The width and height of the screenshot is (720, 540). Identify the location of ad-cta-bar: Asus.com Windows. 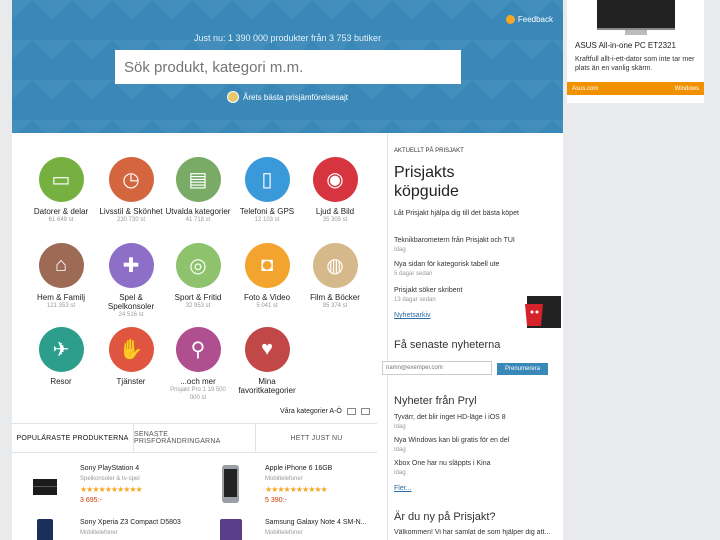
(635, 88).